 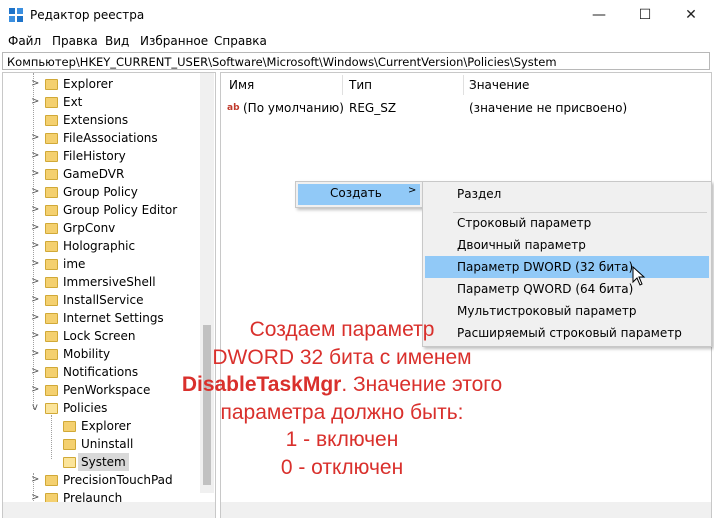 I want to click on tree-node: > GrpConv, so click(x=100, y=228).